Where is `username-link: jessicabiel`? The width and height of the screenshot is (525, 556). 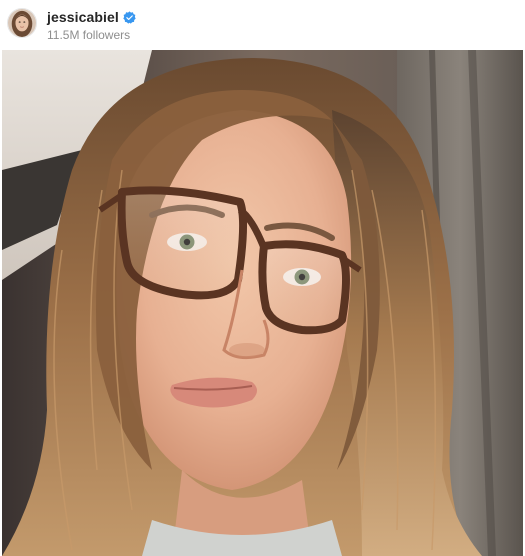
username-link: jessicabiel is located at coordinates (83, 17).